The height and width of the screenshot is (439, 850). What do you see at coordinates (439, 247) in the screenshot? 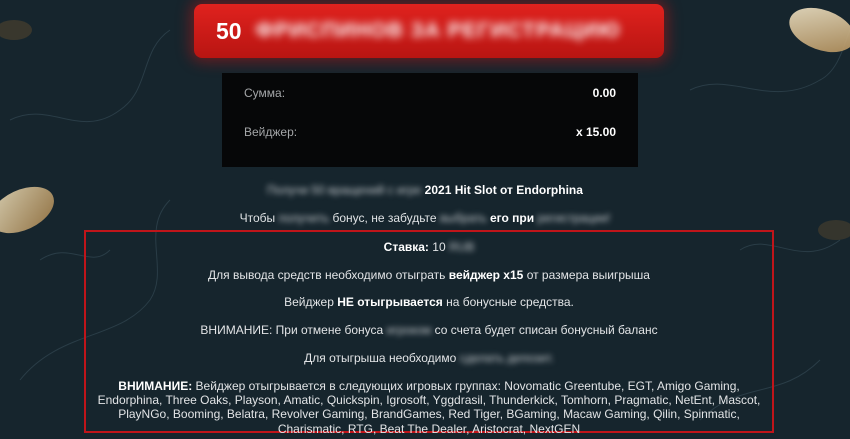
I see `stake-value: 10` at bounding box center [439, 247].